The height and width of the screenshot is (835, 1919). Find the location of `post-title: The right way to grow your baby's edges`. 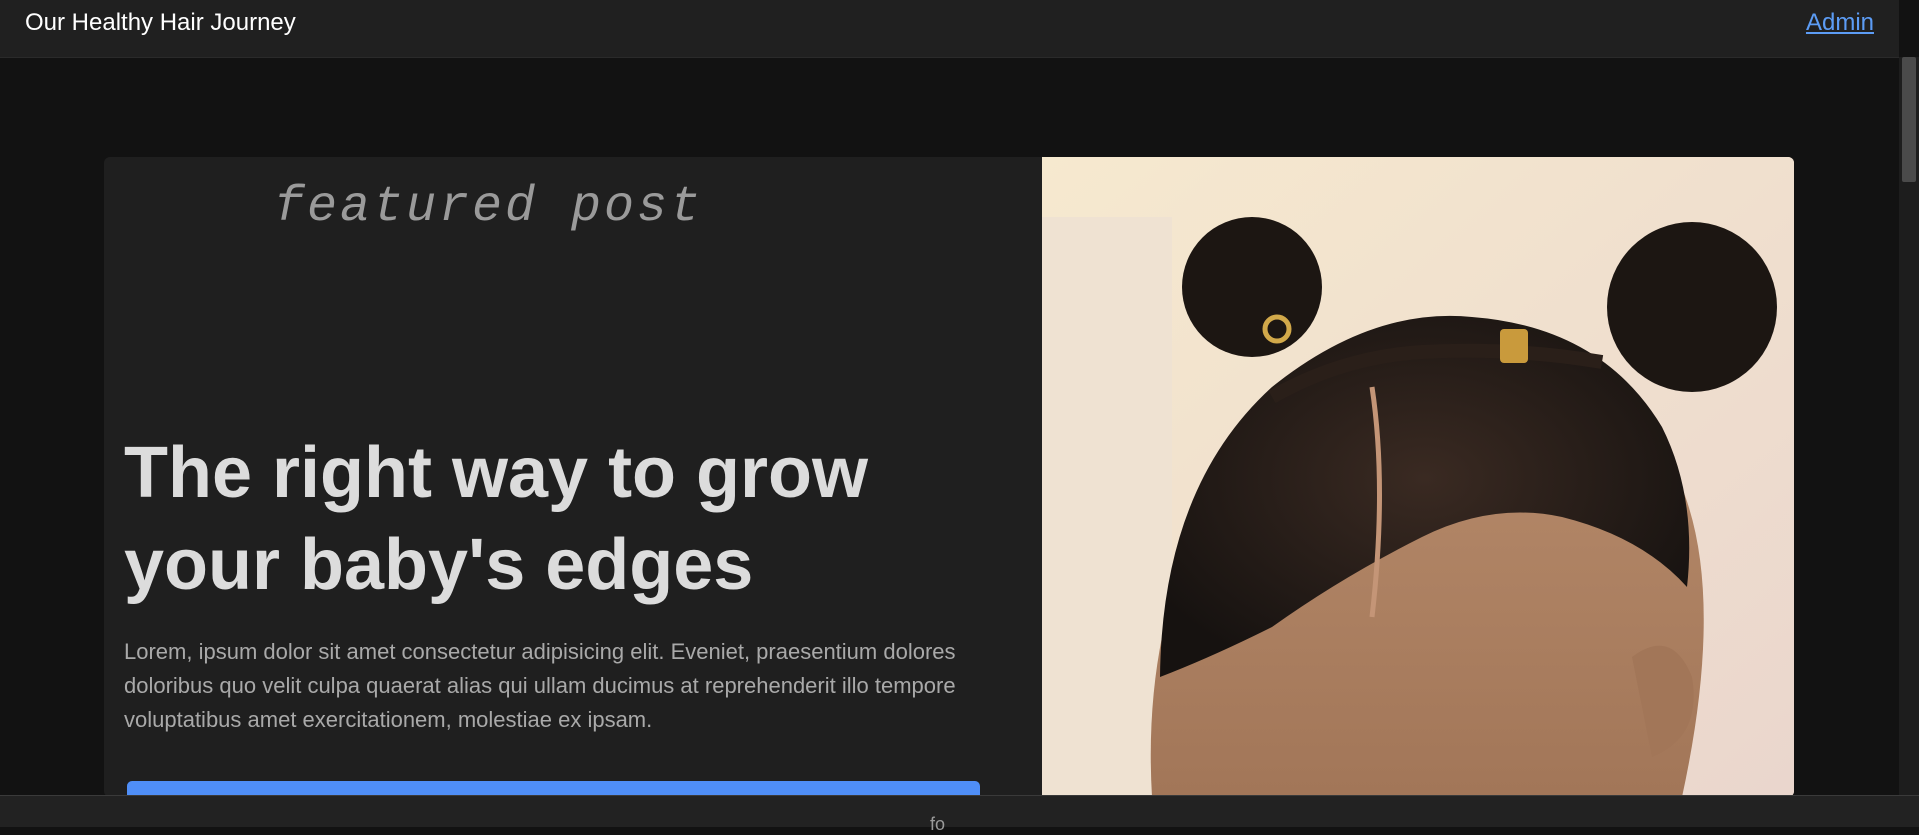

post-title: The right way to grow your baby's edges is located at coordinates (496, 519).